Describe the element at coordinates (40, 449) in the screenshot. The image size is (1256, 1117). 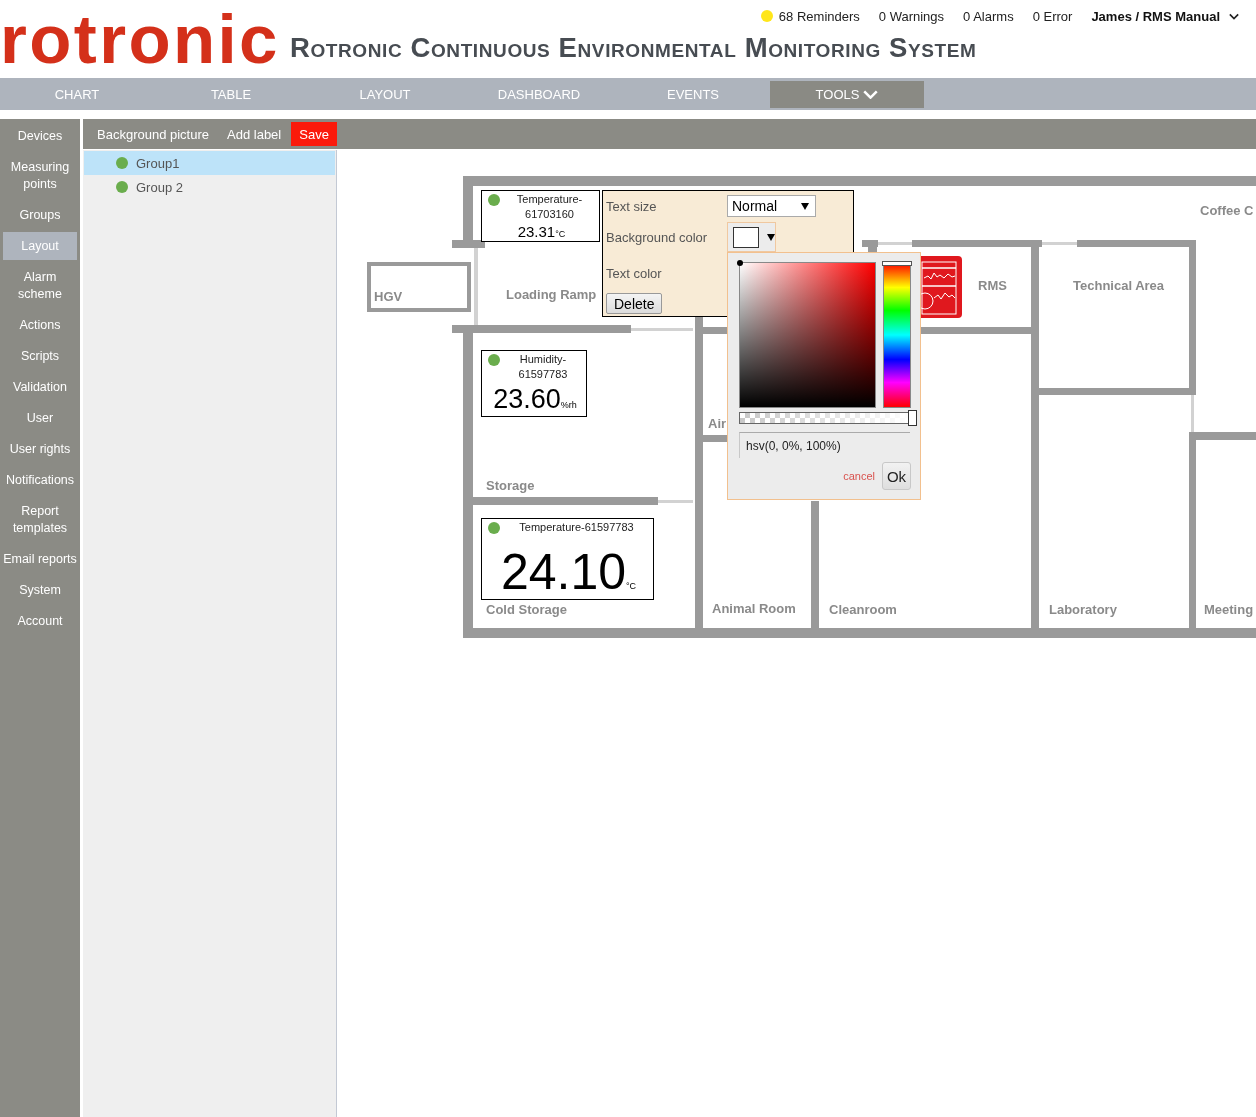
I see `sidebar-item: User rights` at that location.